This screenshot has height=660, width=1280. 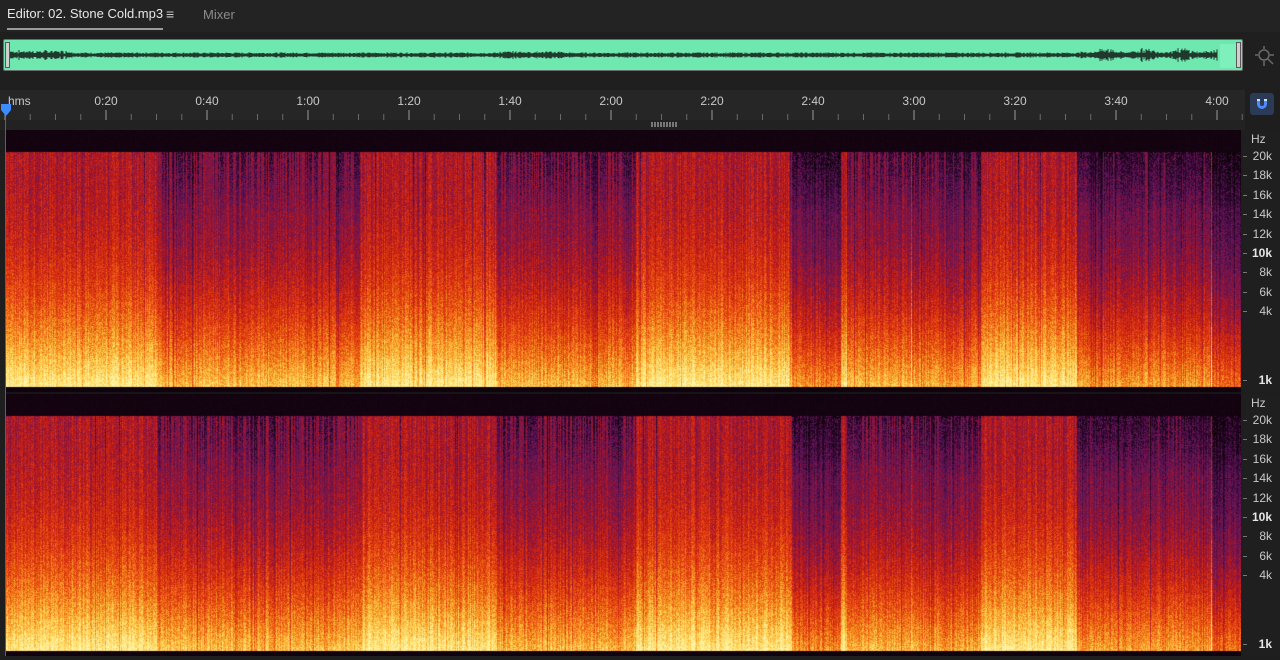 What do you see at coordinates (1116, 101) in the screenshot?
I see `ruler-label: 3:40` at bounding box center [1116, 101].